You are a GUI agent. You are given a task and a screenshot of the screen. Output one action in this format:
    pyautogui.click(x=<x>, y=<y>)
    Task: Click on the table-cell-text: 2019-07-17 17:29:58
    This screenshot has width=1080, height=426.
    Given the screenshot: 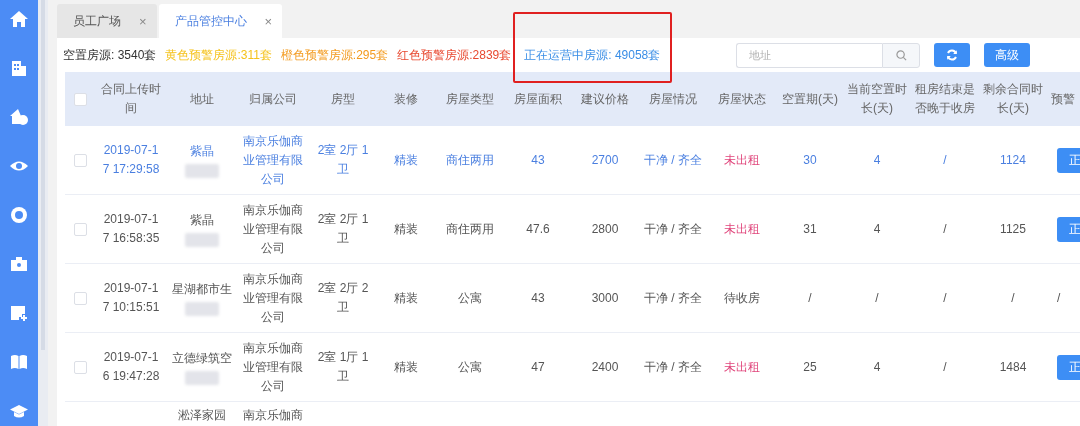 What is the action you would take?
    pyautogui.click(x=131, y=160)
    